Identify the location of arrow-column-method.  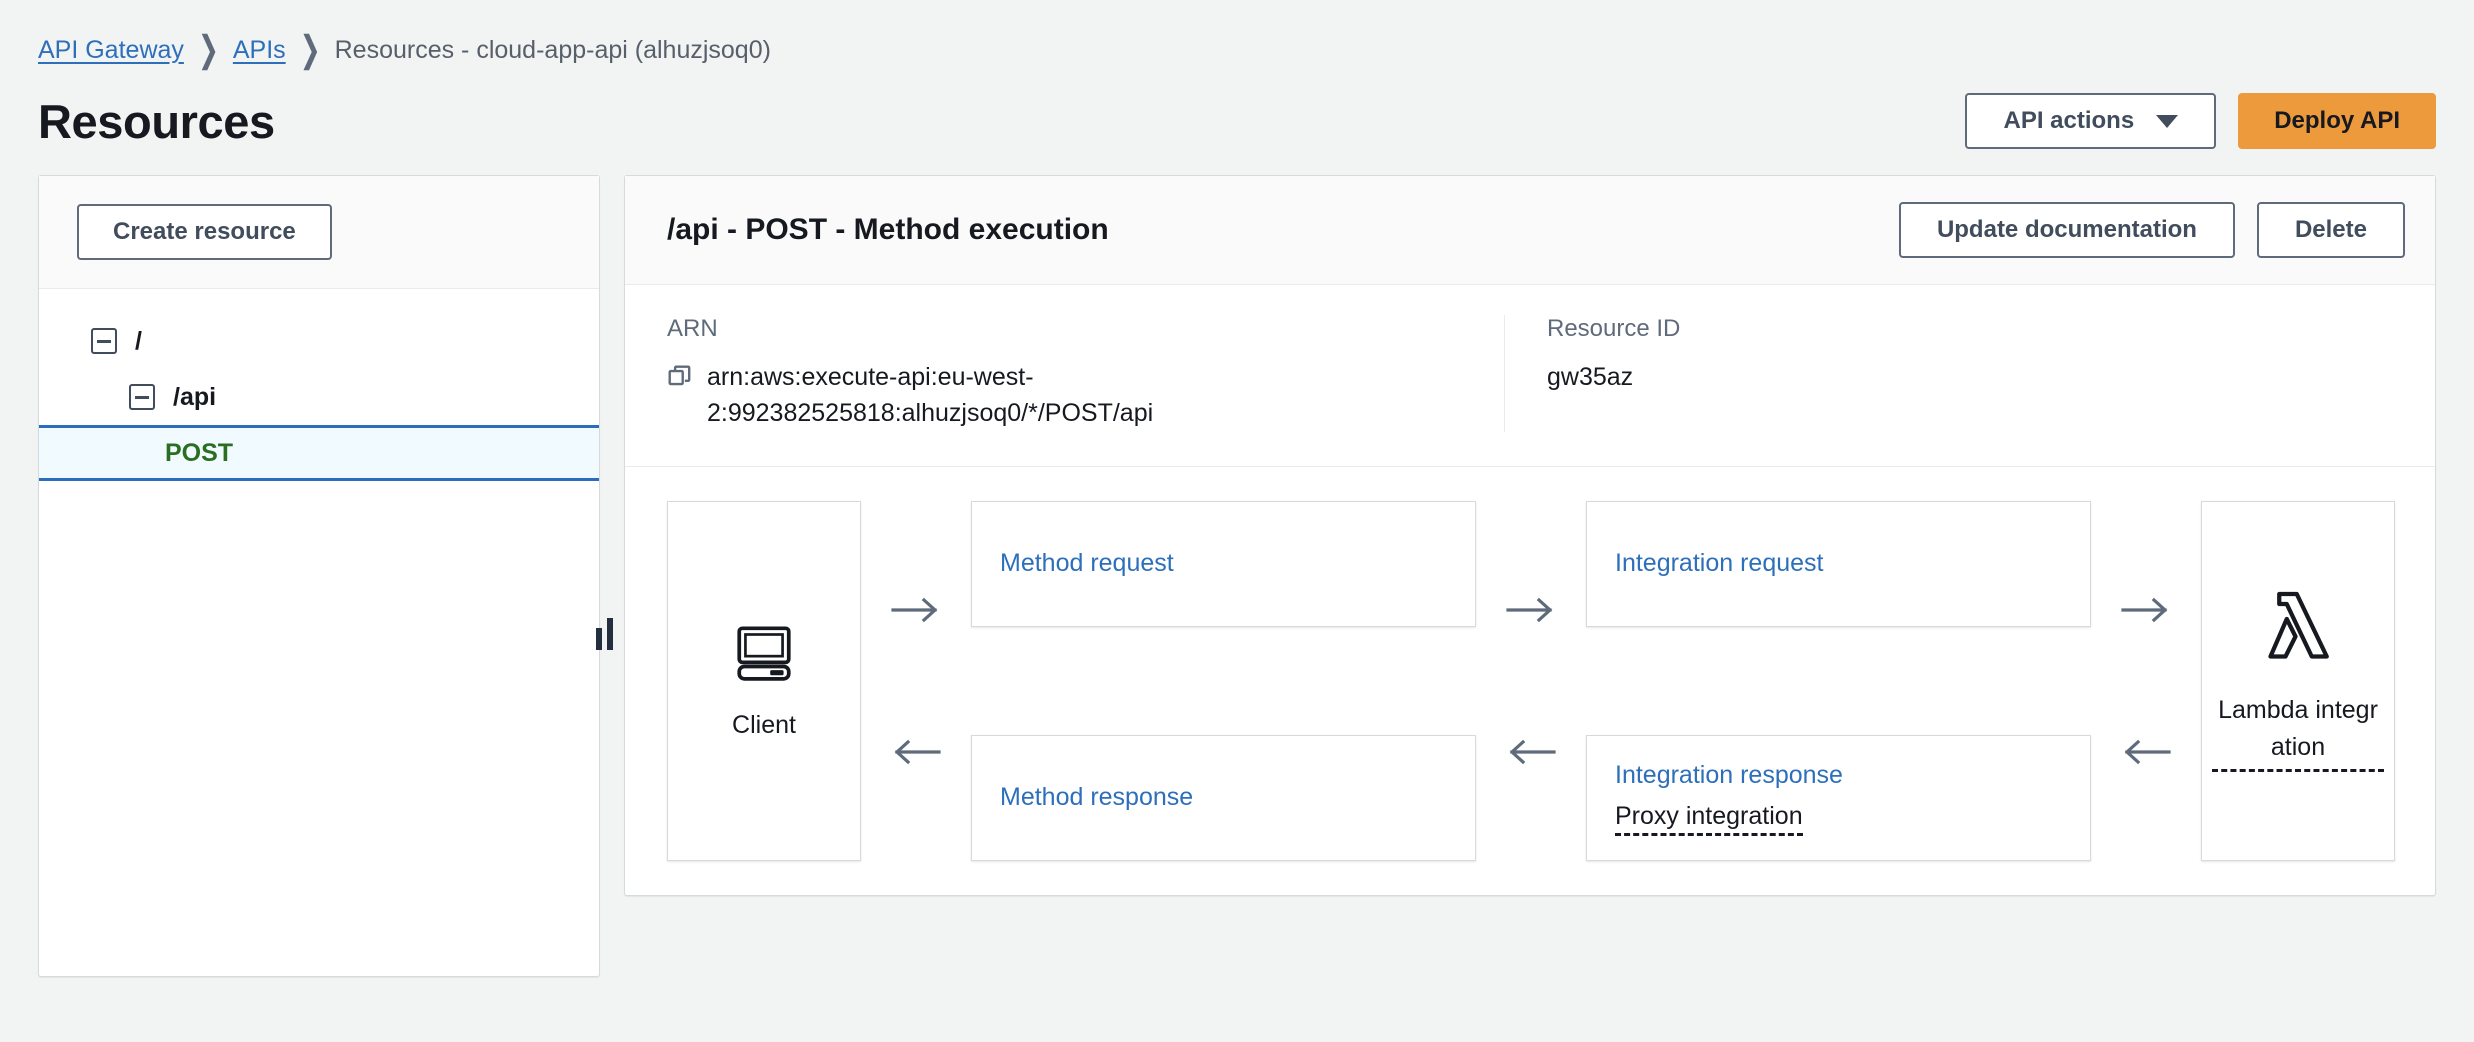
(1531, 681).